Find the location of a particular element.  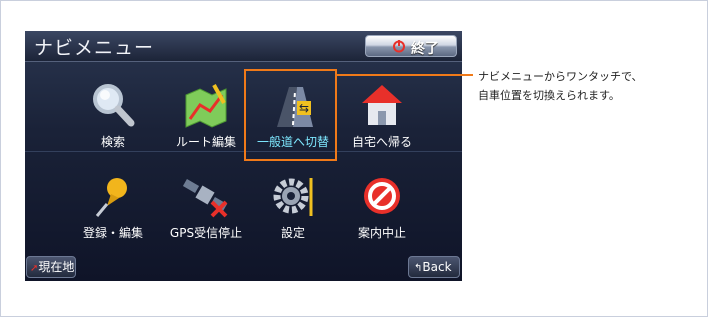

menu-tile-search: 検索 is located at coordinates (113, 115).